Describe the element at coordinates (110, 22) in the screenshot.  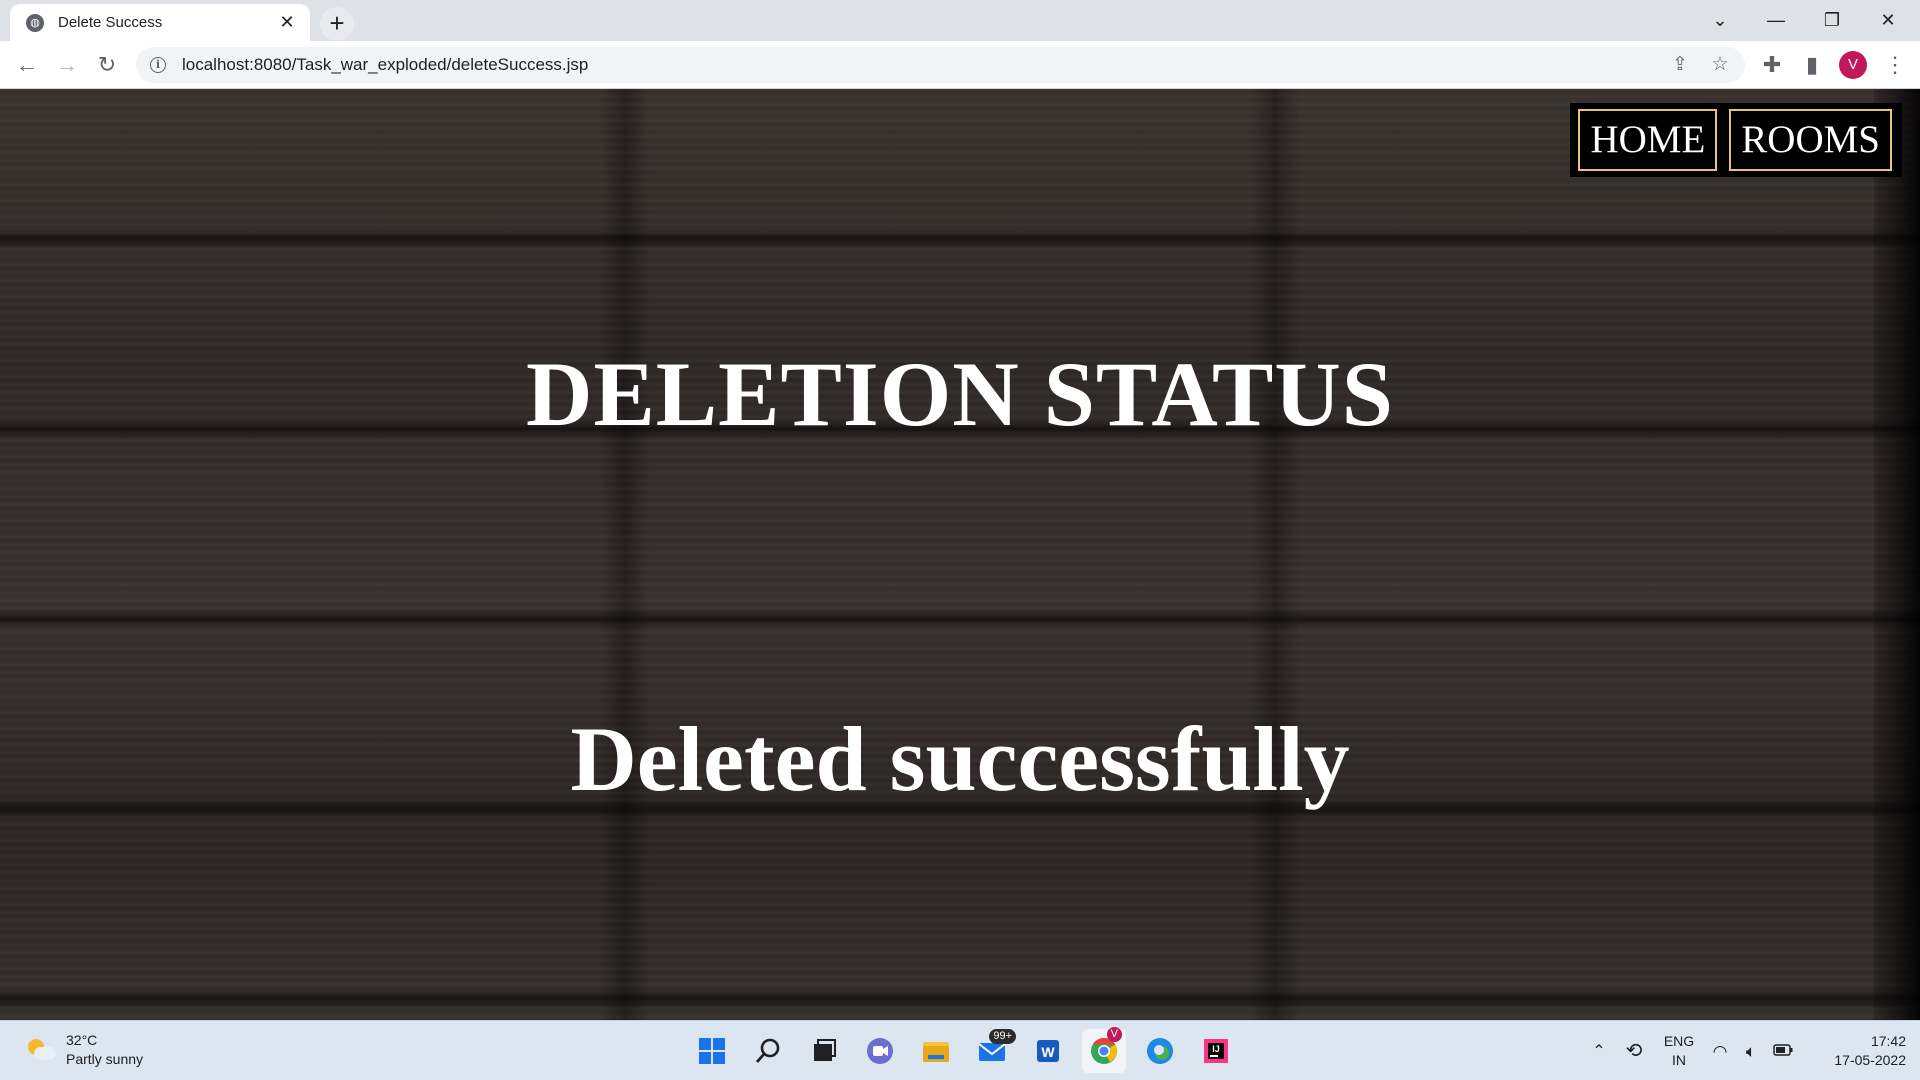
I see `tab-title: Delete Success` at that location.